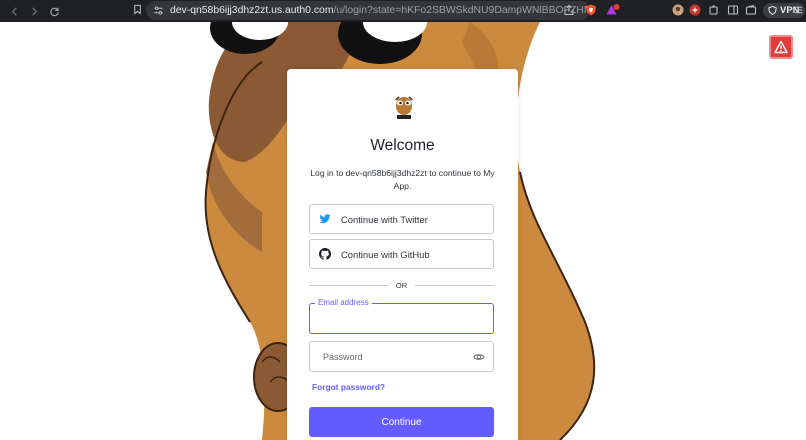 The width and height of the screenshot is (806, 440). I want to click on github-button-label: Continue with GitHub, so click(385, 254).